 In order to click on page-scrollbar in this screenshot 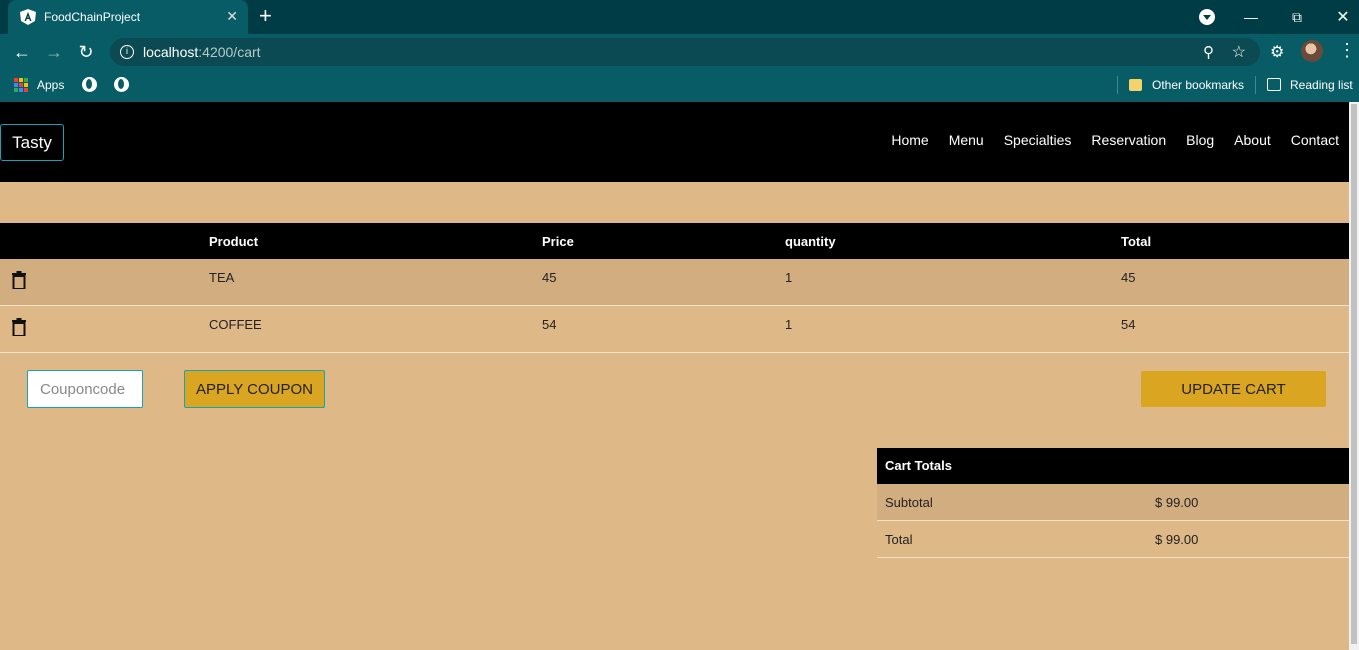, I will do `click(1354, 376)`.